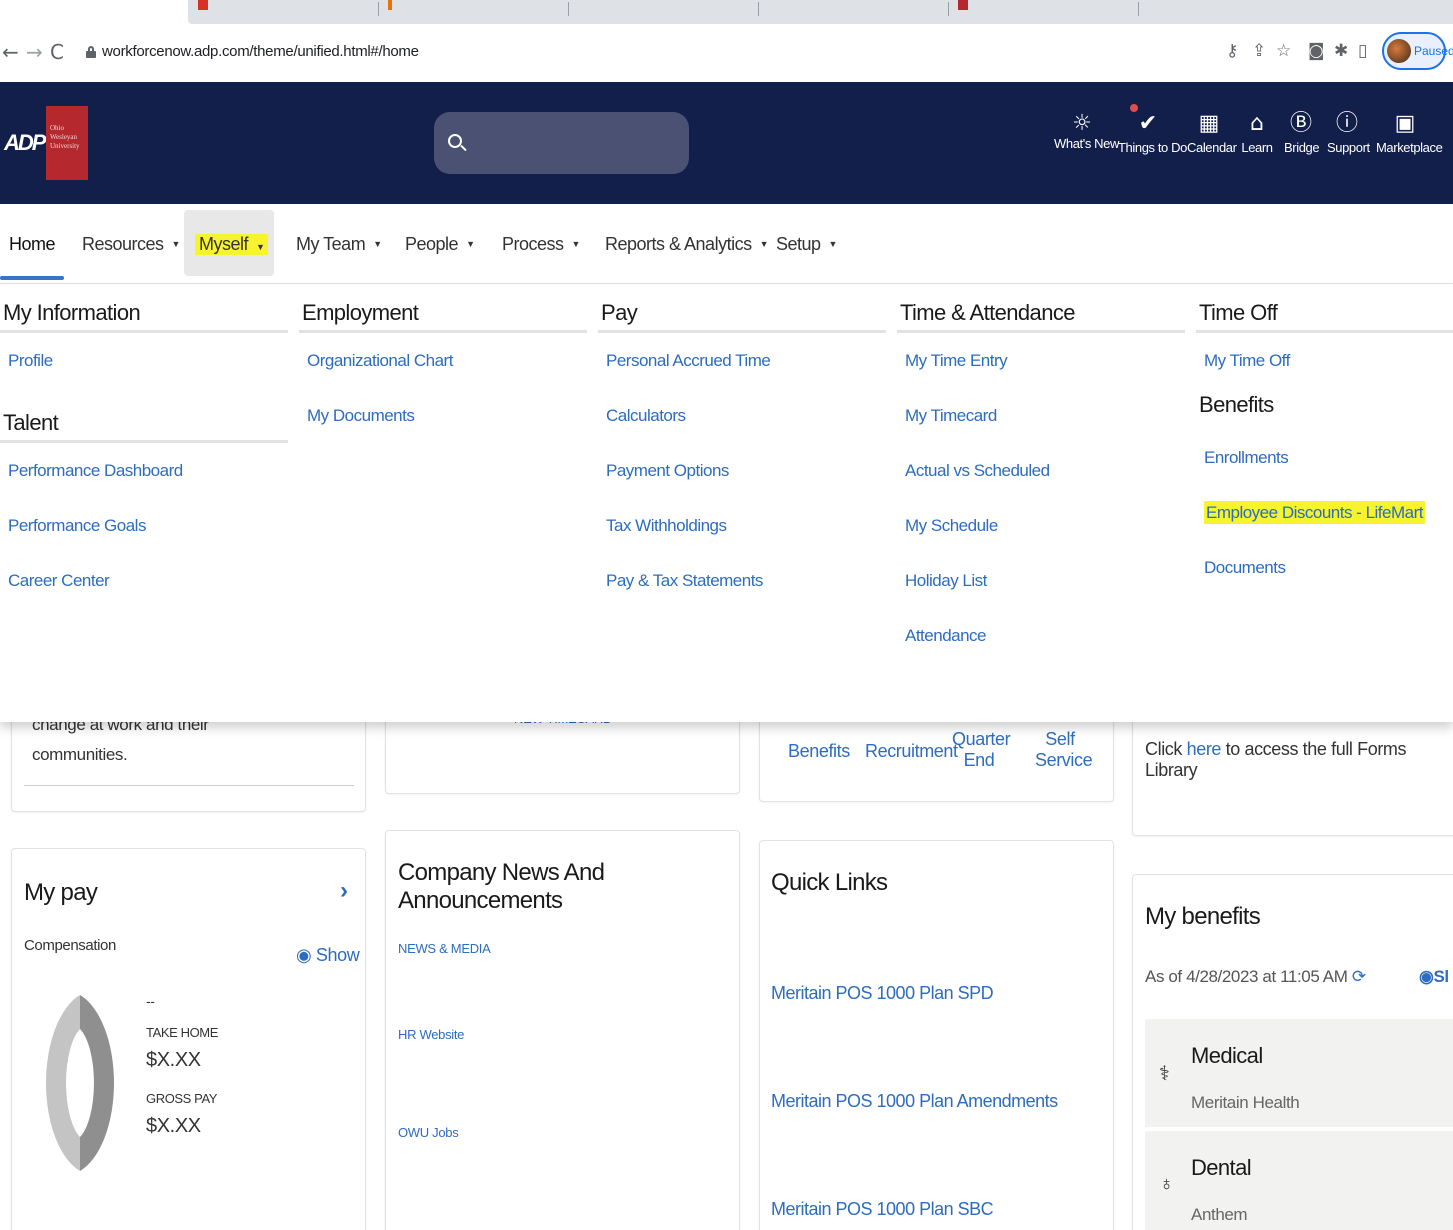 The image size is (1453, 1230). Describe the element at coordinates (1204, 749) in the screenshot. I see `forms-here-link: here` at that location.